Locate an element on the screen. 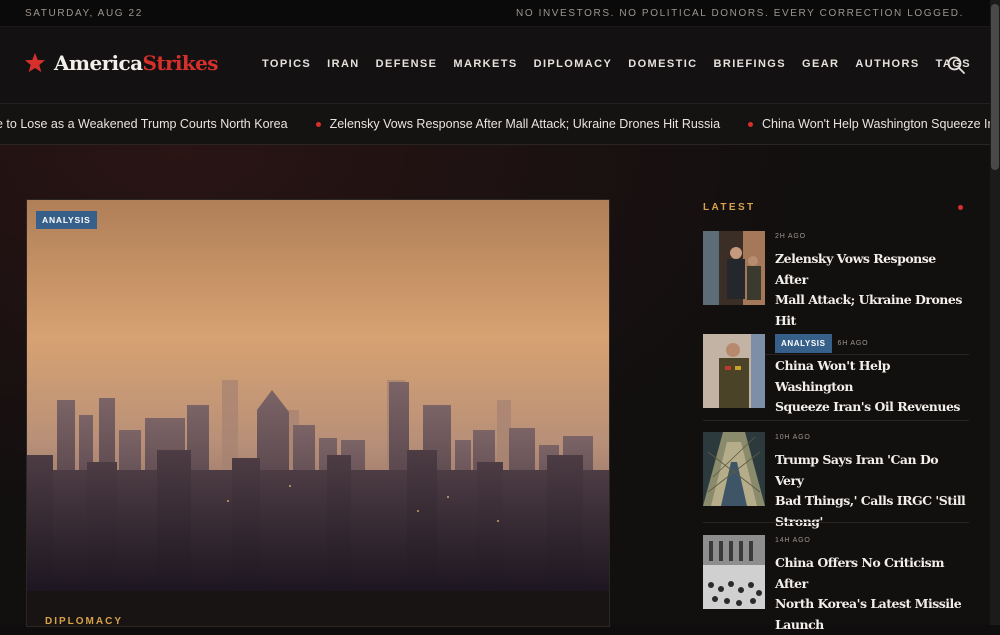  search-icon is located at coordinates (956, 65).